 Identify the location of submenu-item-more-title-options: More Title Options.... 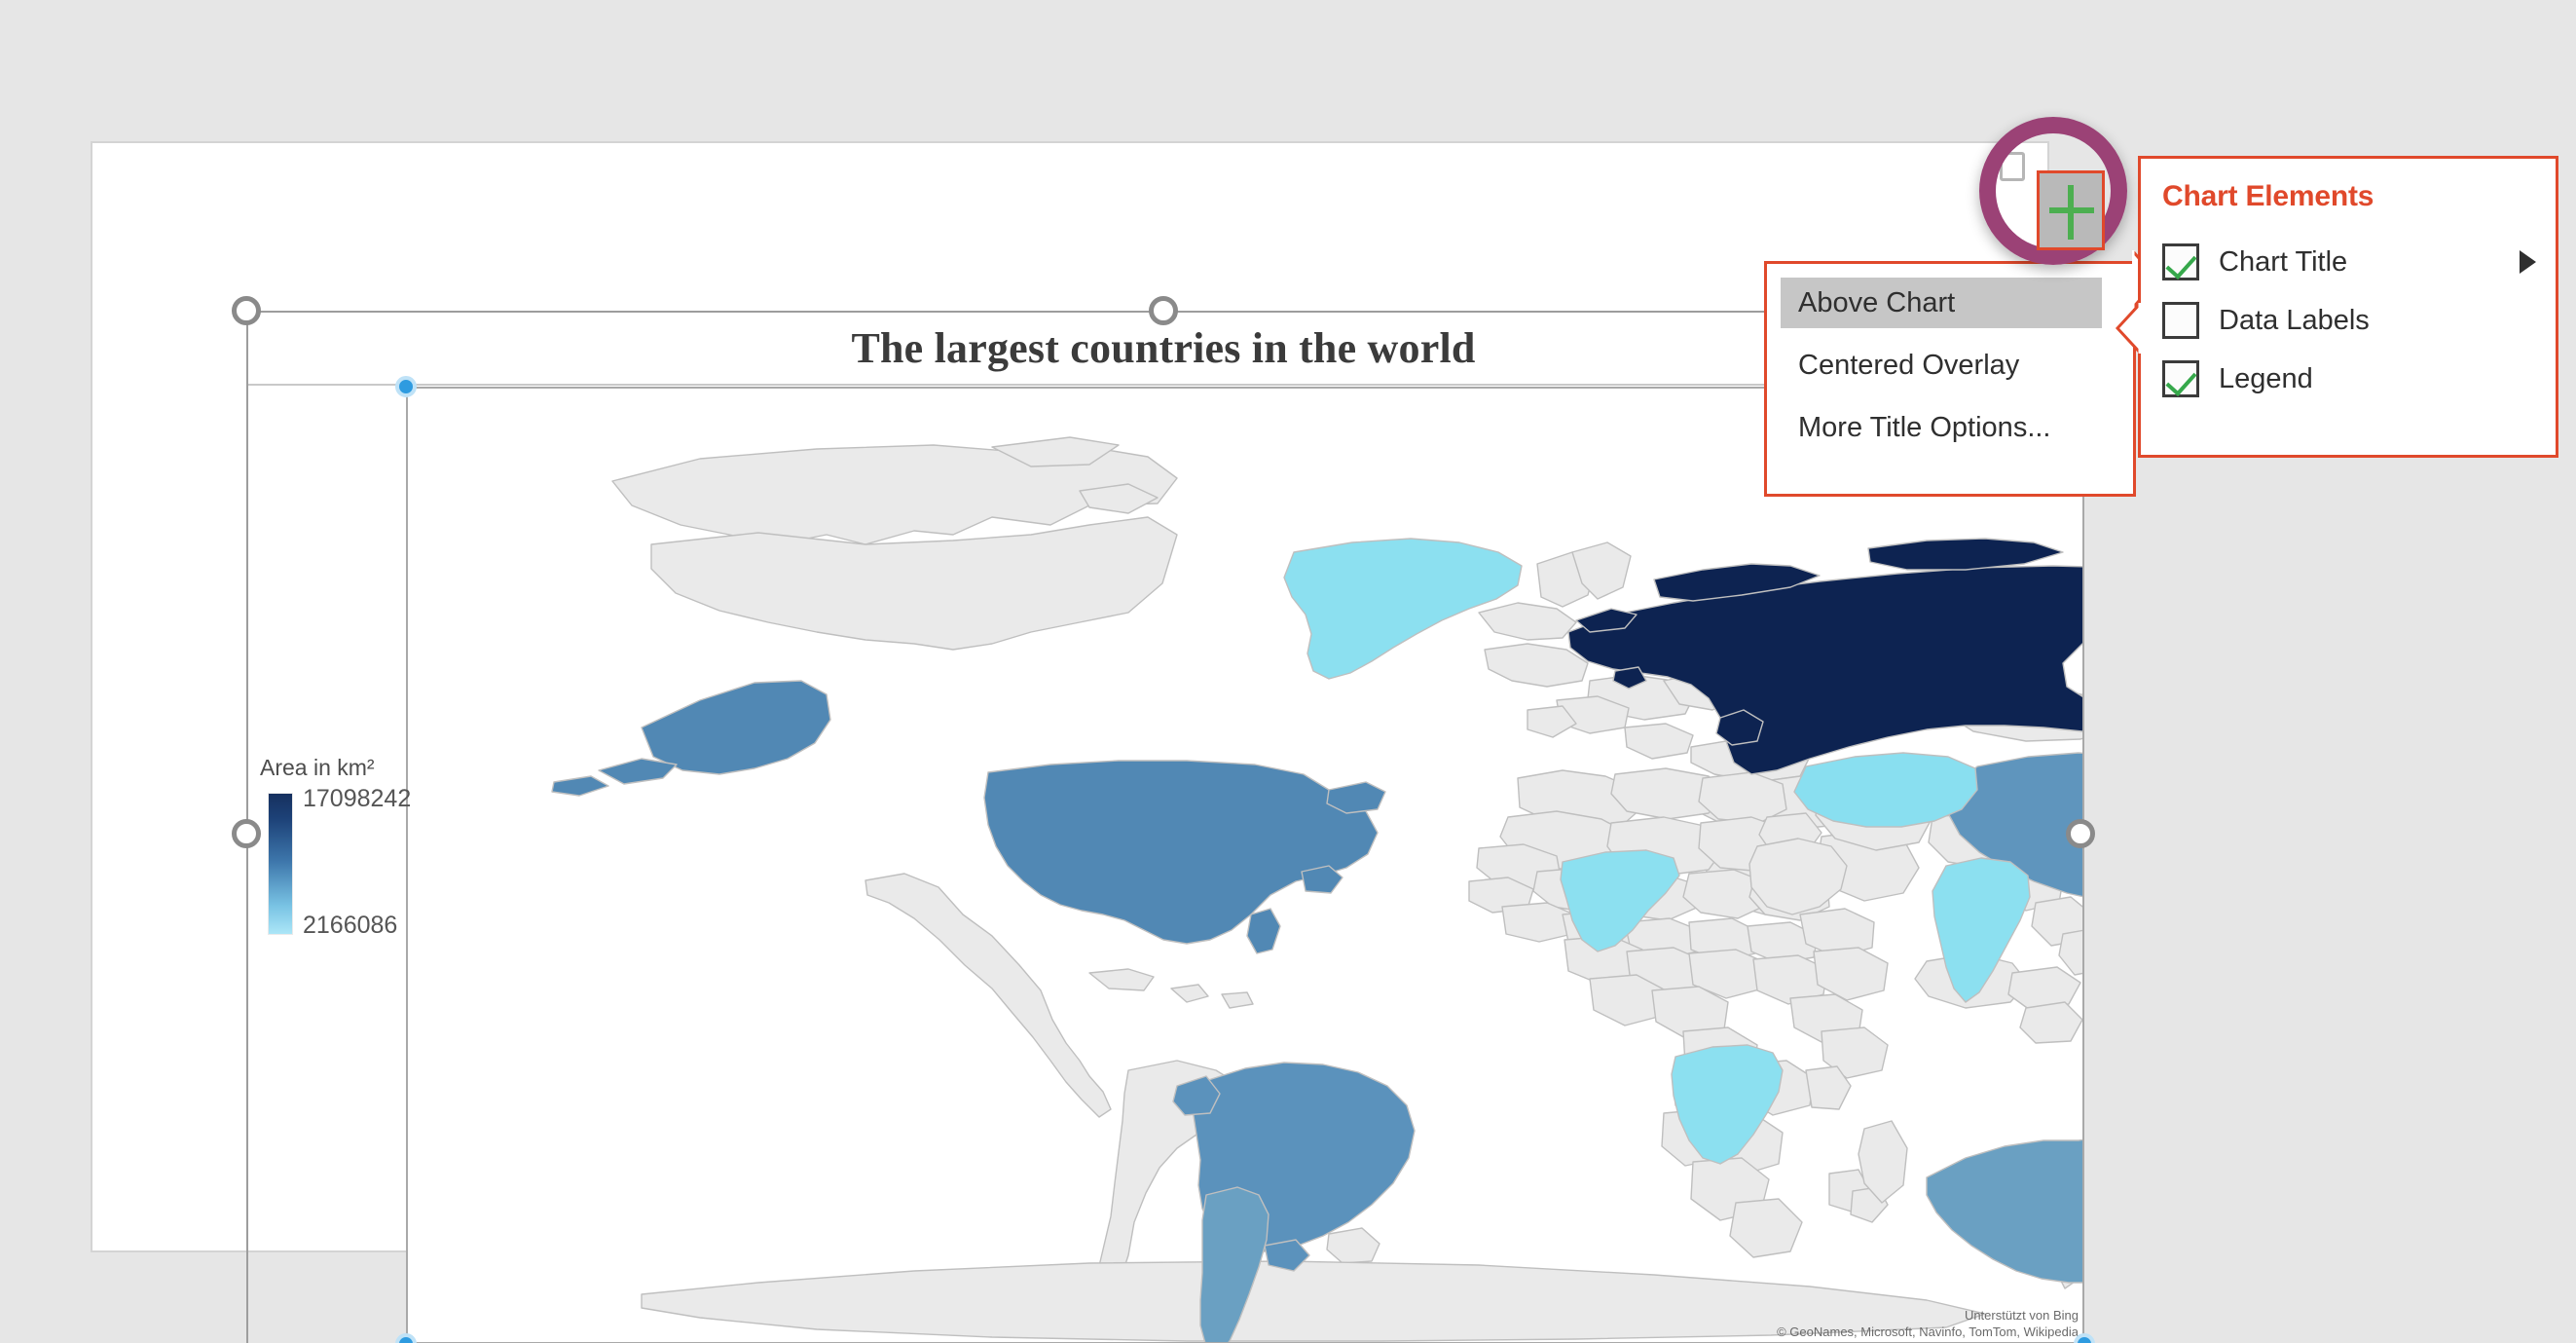
(1941, 427).